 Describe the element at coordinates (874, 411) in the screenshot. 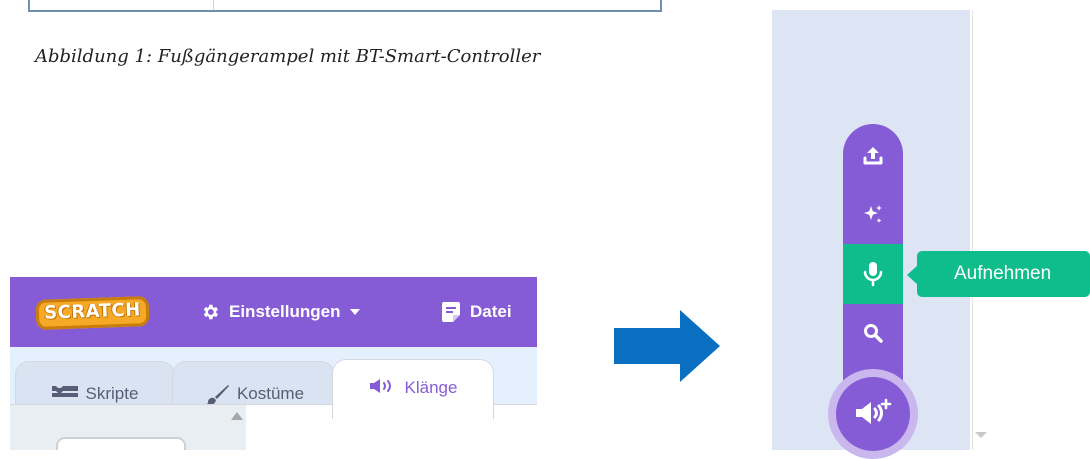

I see `add-sound-icon` at that location.